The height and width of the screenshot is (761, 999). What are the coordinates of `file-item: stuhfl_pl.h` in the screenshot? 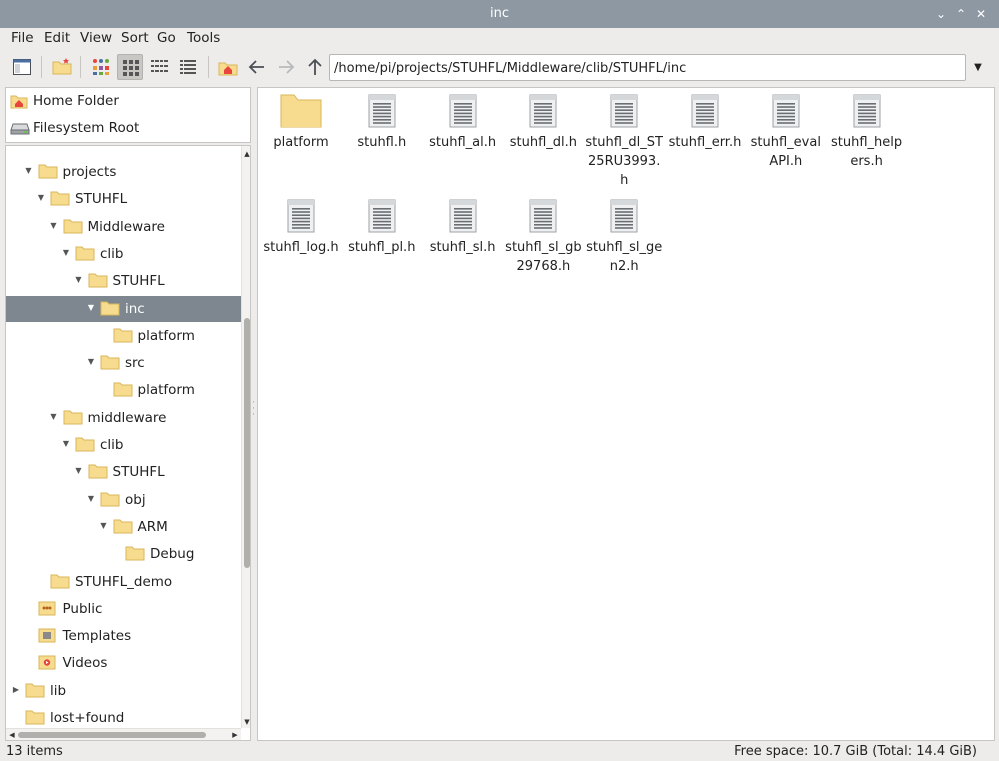 It's located at (382, 227).